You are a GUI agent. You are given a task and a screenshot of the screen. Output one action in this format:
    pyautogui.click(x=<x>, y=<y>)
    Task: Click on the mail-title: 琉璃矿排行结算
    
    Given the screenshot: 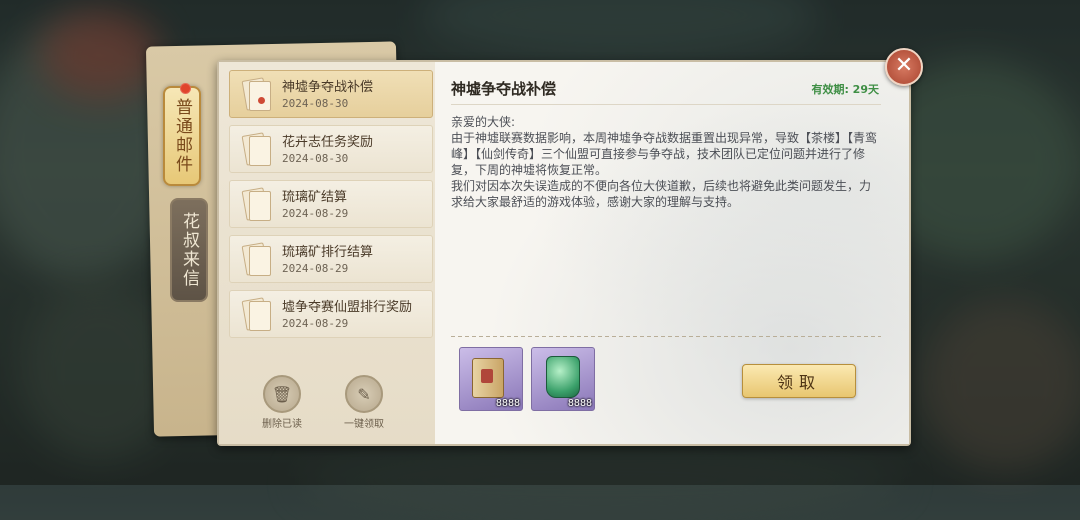 What is the action you would take?
    pyautogui.click(x=328, y=252)
    